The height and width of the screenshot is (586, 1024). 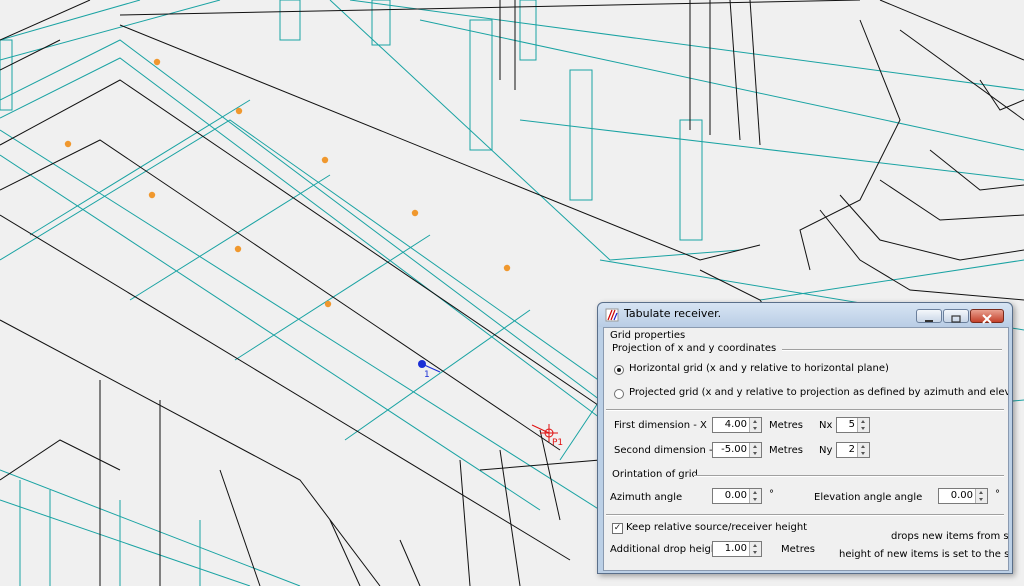 I want to click on height-note: height of new items is set to the sam, so click(x=924, y=554).